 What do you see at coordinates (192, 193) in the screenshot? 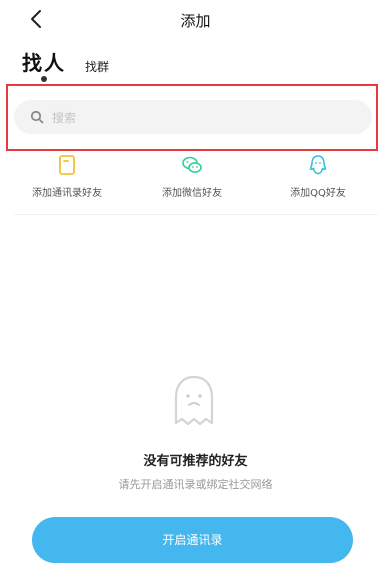
I see `add-wechat-friends-label: 添加微信好友` at bounding box center [192, 193].